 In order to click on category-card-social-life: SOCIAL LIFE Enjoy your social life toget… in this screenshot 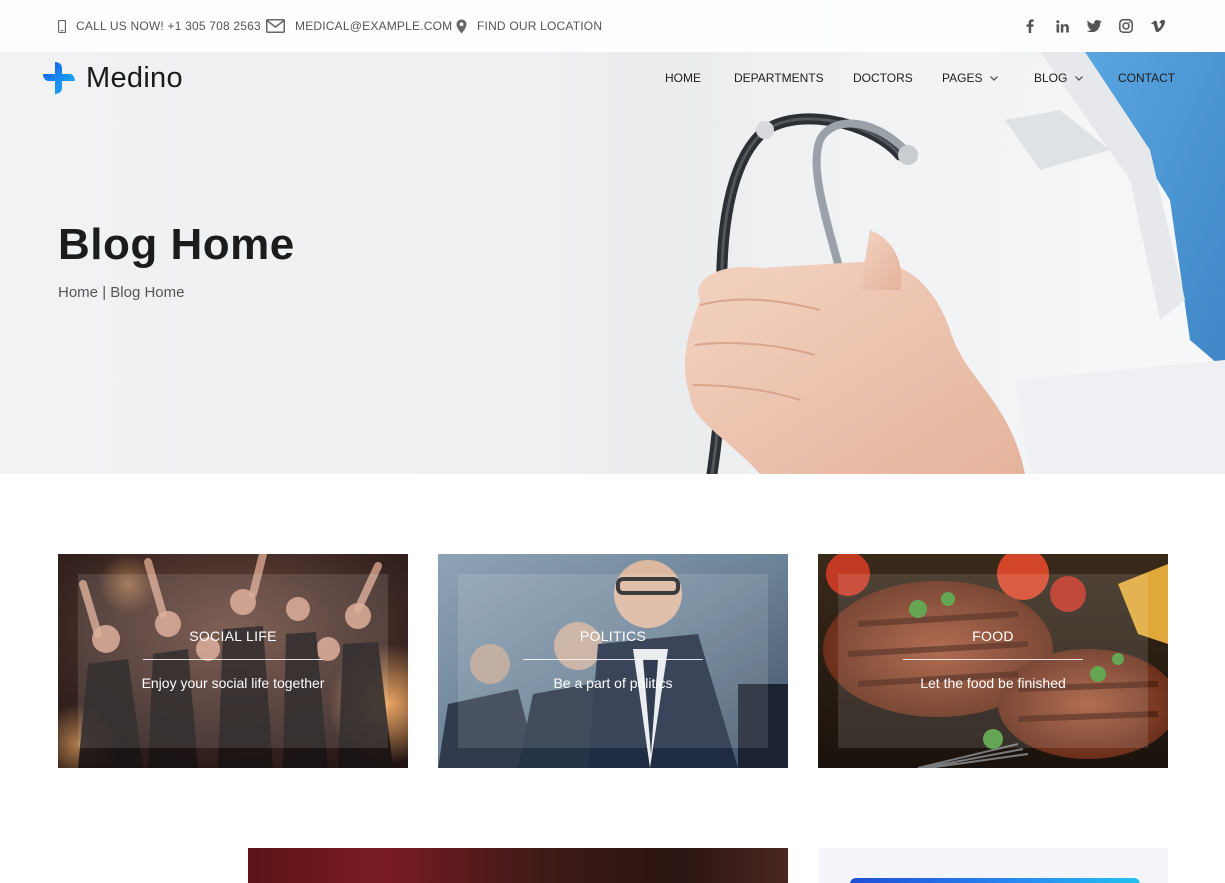, I will do `click(233, 661)`.